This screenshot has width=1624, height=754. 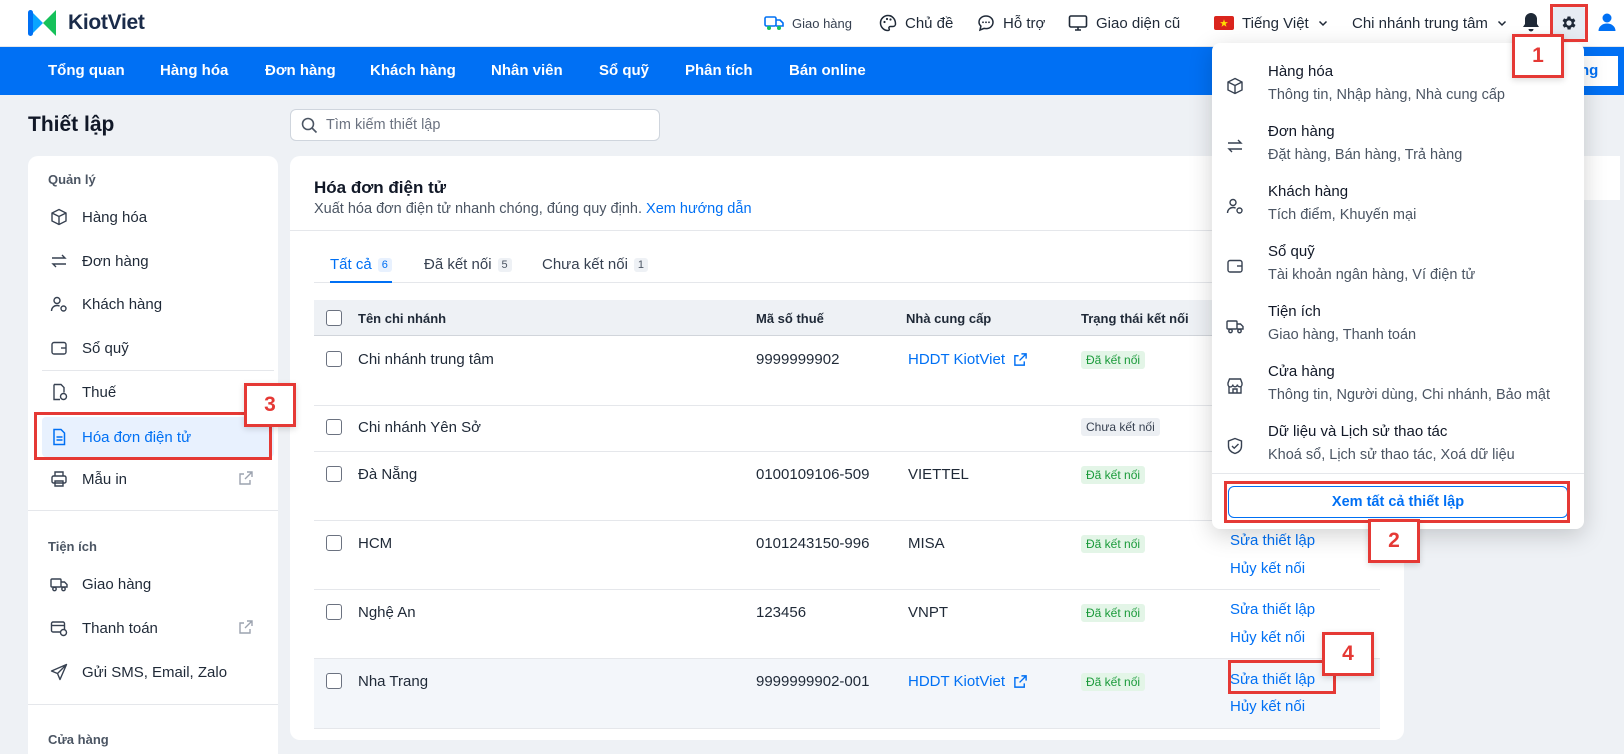 I want to click on send-icon, so click(x=59, y=672).